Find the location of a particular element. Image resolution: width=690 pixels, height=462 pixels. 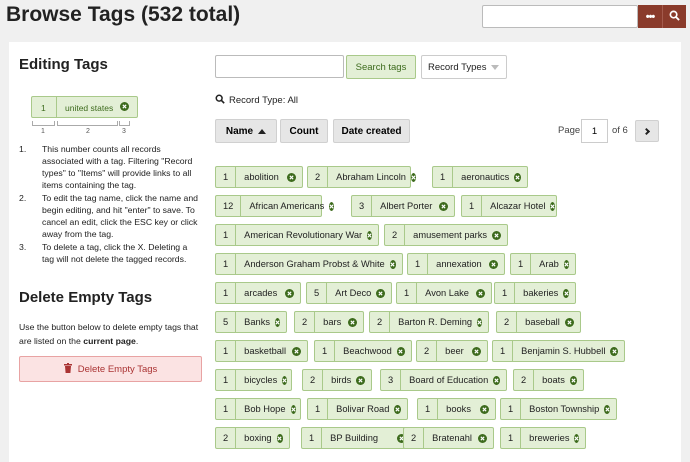

tag-name: American Revolutionary War is located at coordinates (301, 235).